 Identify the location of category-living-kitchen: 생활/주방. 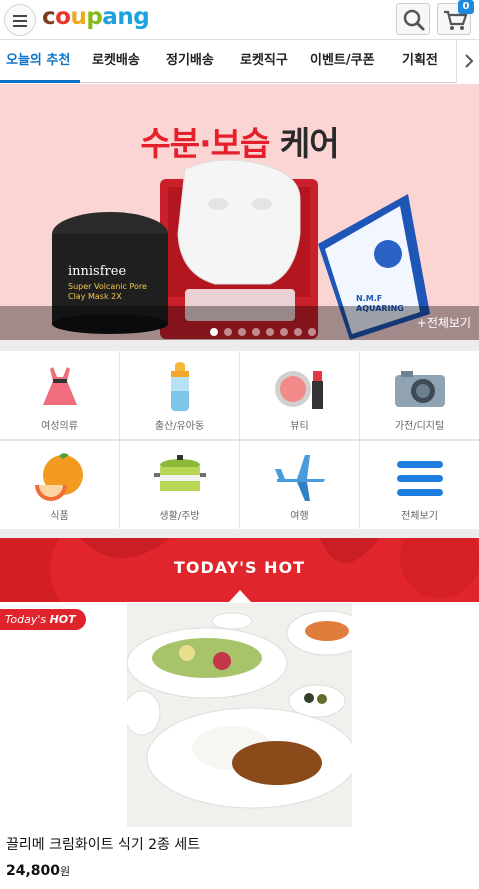
(179, 485).